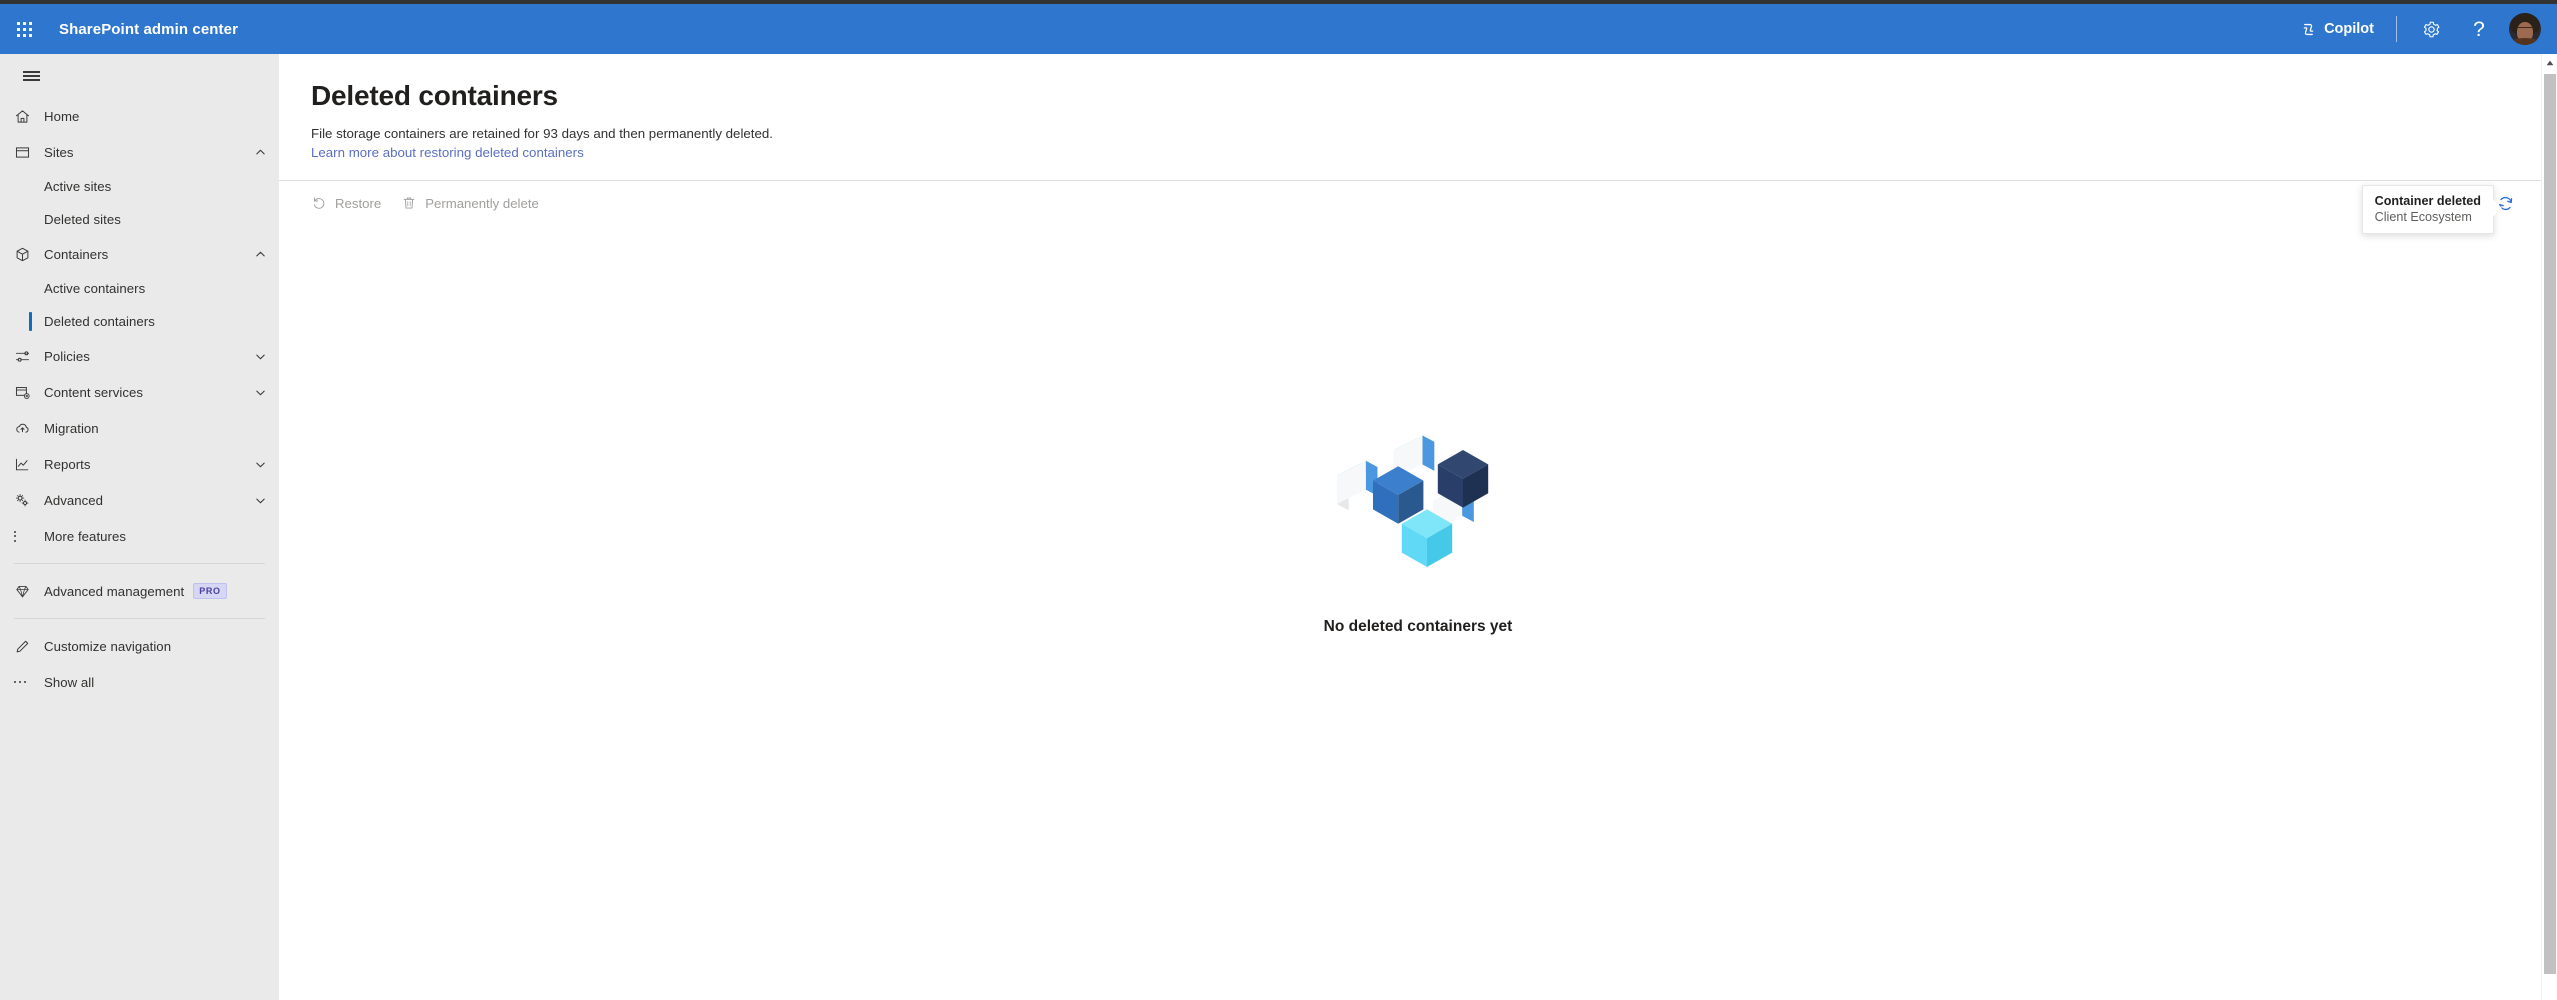 The width and height of the screenshot is (2557, 1000). Describe the element at coordinates (29, 254) in the screenshot. I see `container-cube-icon` at that location.